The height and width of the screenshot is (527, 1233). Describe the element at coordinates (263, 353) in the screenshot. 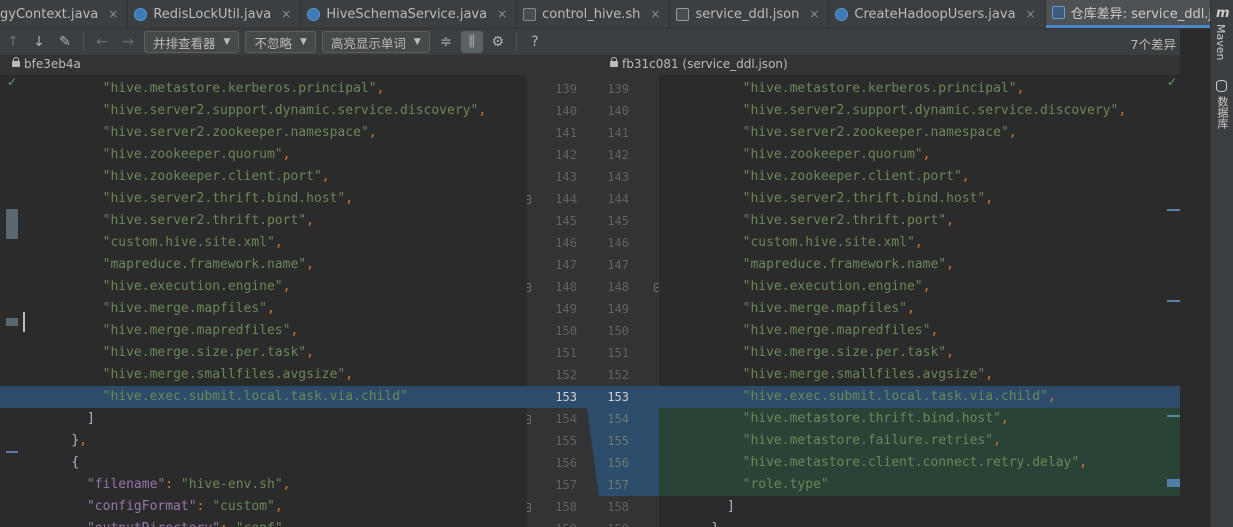

I see `left-code-line: "hive.merge.size.per.task",` at that location.